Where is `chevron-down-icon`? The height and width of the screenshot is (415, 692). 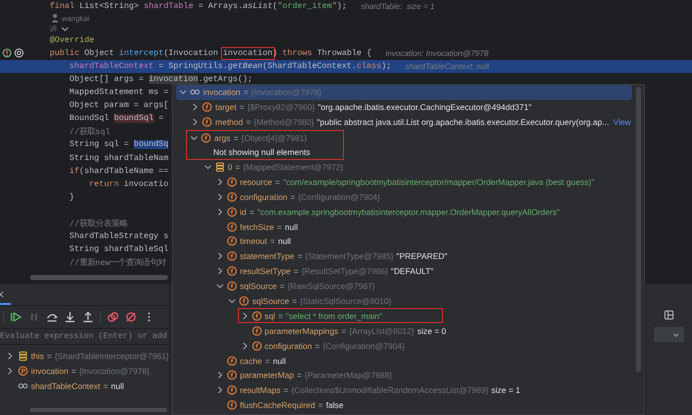
chevron-down-icon is located at coordinates (207, 167).